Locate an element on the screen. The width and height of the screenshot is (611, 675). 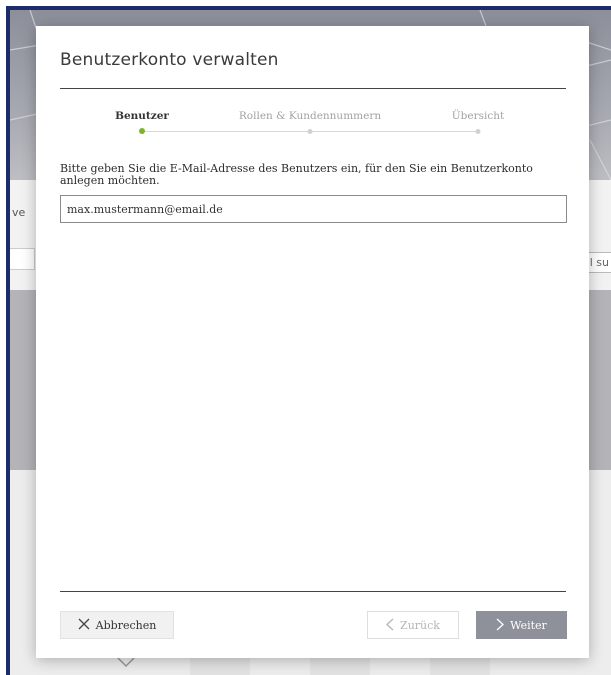
footer-divider is located at coordinates (313, 591).